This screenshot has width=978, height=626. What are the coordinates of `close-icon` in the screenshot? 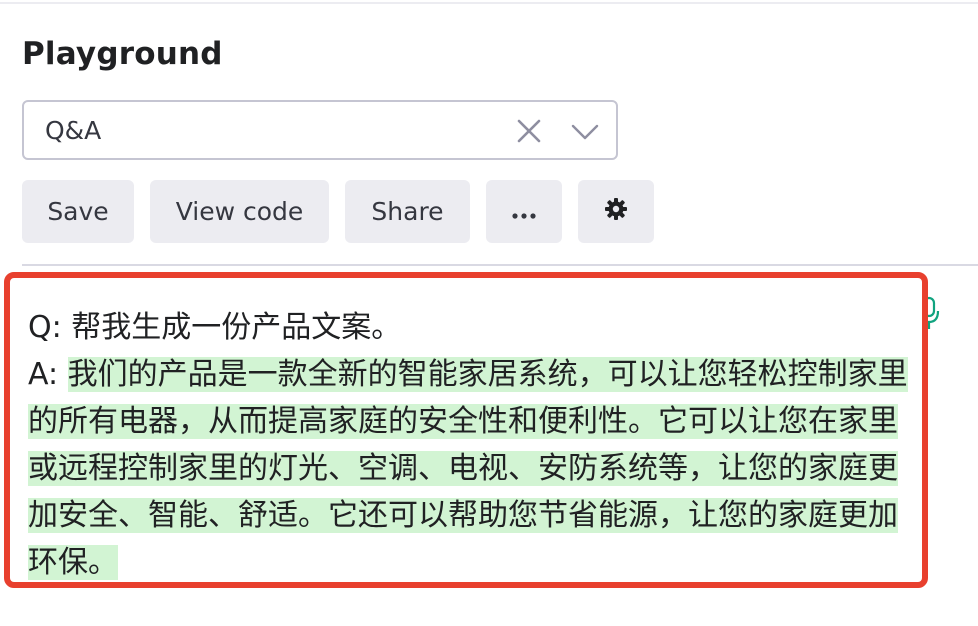 It's located at (529, 131).